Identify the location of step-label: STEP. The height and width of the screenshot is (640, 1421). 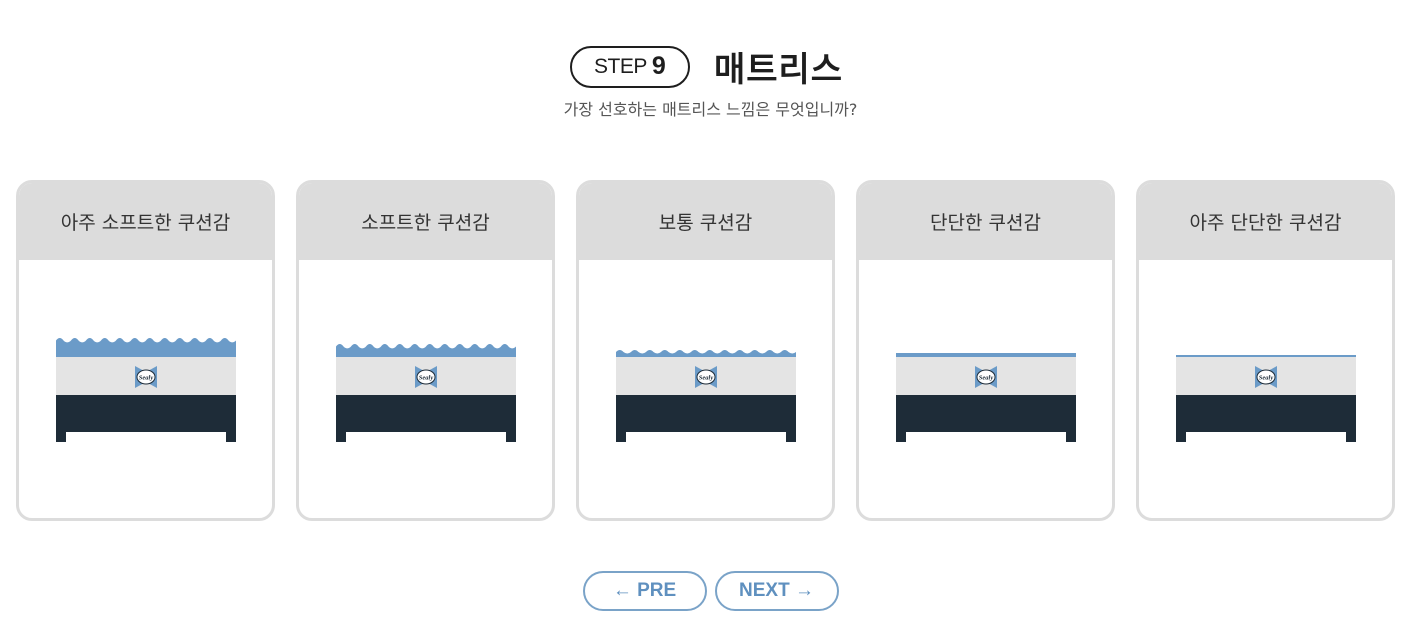
(620, 66).